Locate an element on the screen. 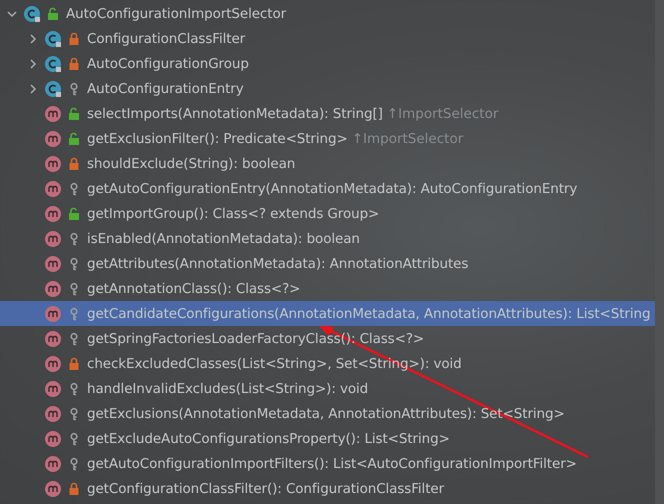 This screenshot has width=664, height=504. tree-item: getAutoConfigurationEntry(AnnotationMetadata): AutoConfigurationEntry is located at coordinates (327, 188).